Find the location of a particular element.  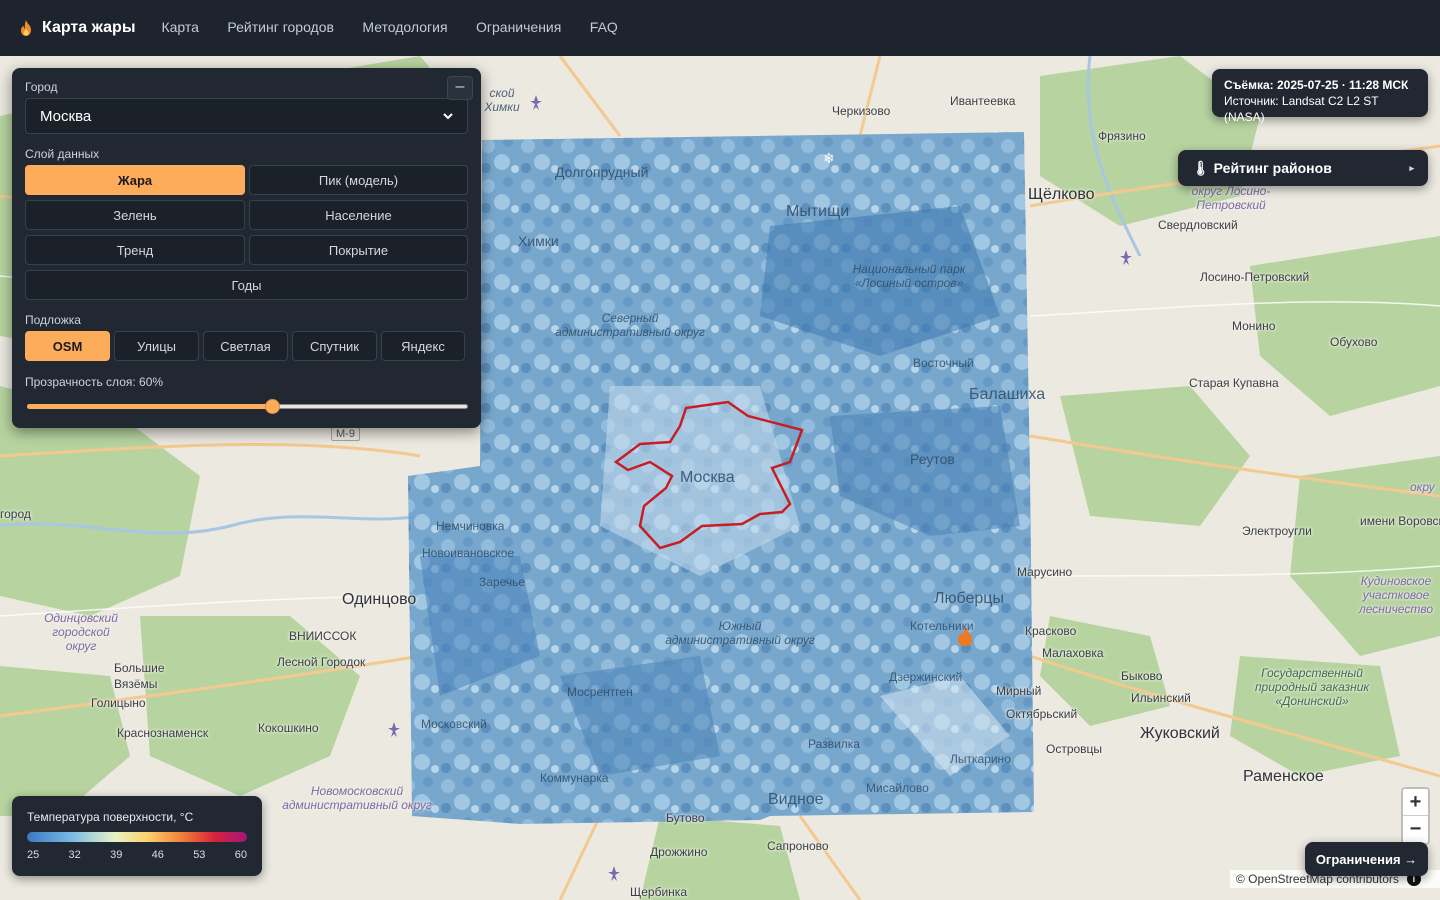

map-label-losino-okrug: округ Лосино-Петровский is located at coordinates (1231, 198).